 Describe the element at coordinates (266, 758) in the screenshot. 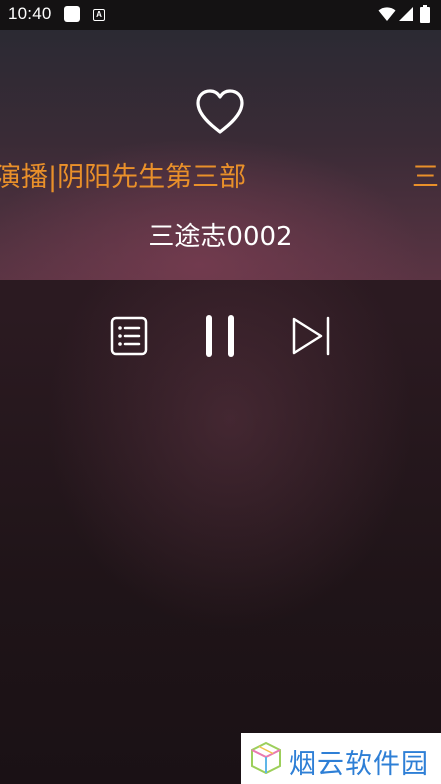

I see `cube-logo-icon` at that location.